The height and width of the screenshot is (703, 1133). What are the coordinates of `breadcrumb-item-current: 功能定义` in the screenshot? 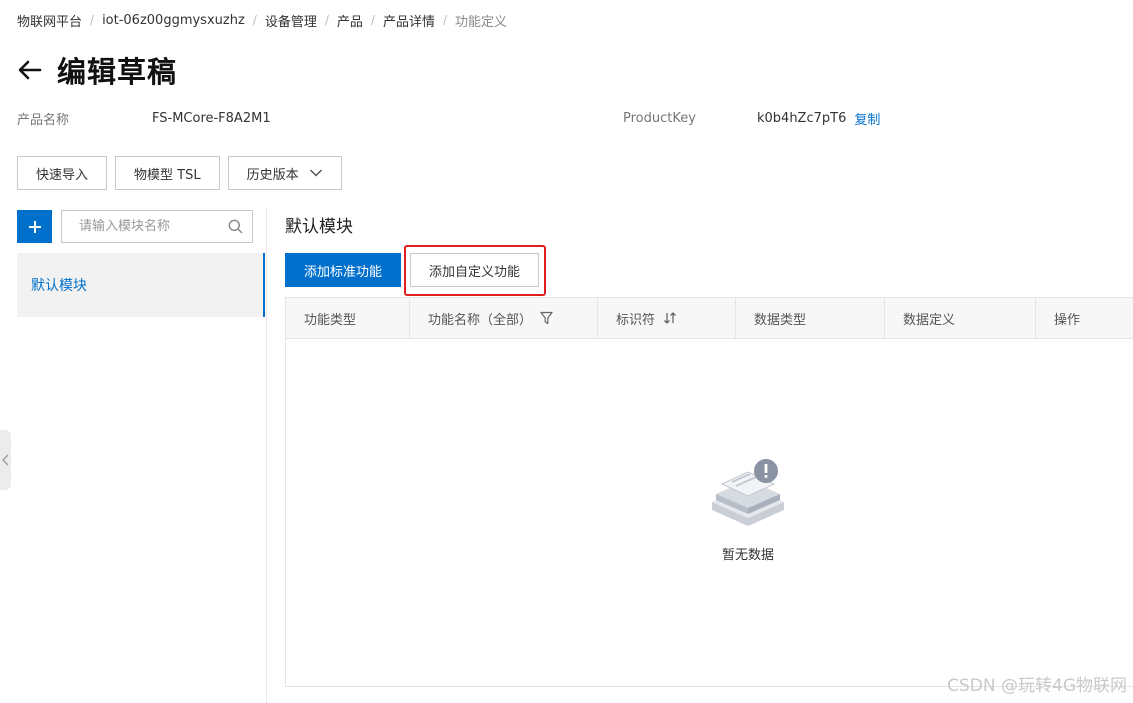 It's located at (481, 22).